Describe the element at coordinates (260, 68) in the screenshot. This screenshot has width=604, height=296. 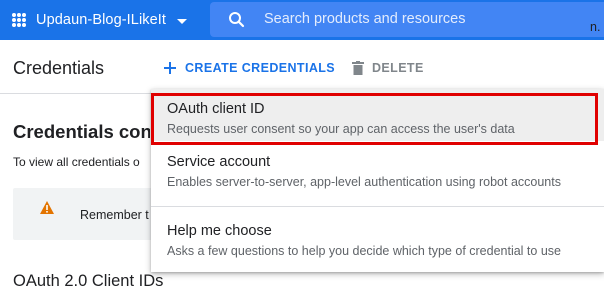
I see `create-credentials-label: CREATE CREDENTIALS` at that location.